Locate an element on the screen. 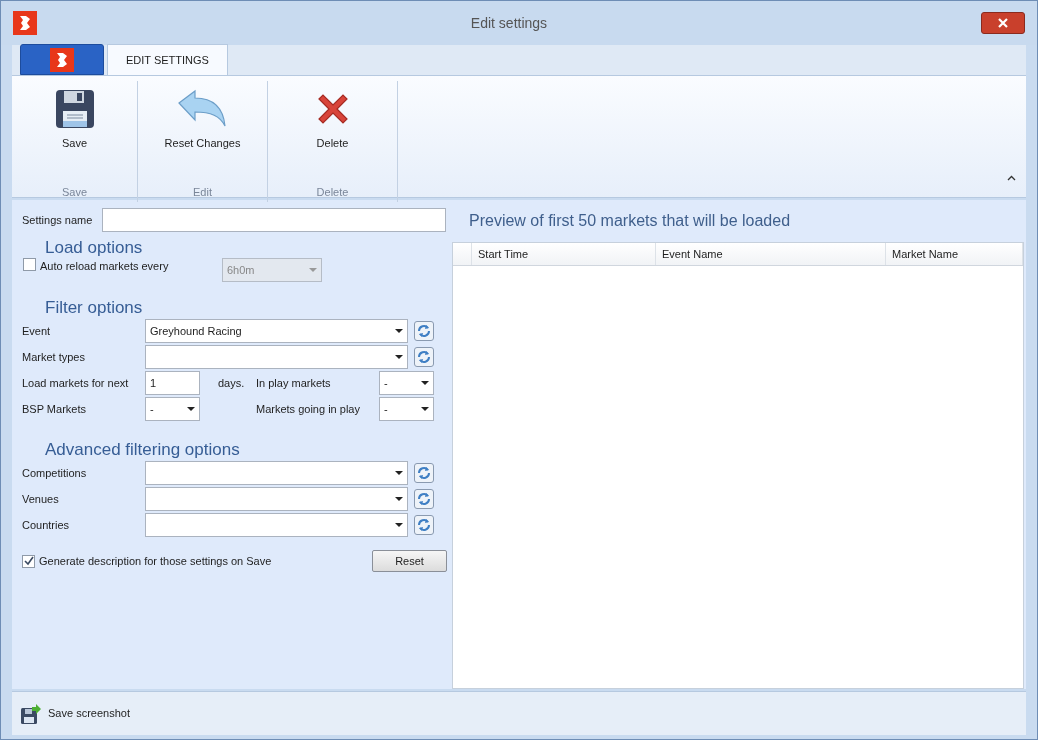  field-label: Load markets for next is located at coordinates (75, 382).